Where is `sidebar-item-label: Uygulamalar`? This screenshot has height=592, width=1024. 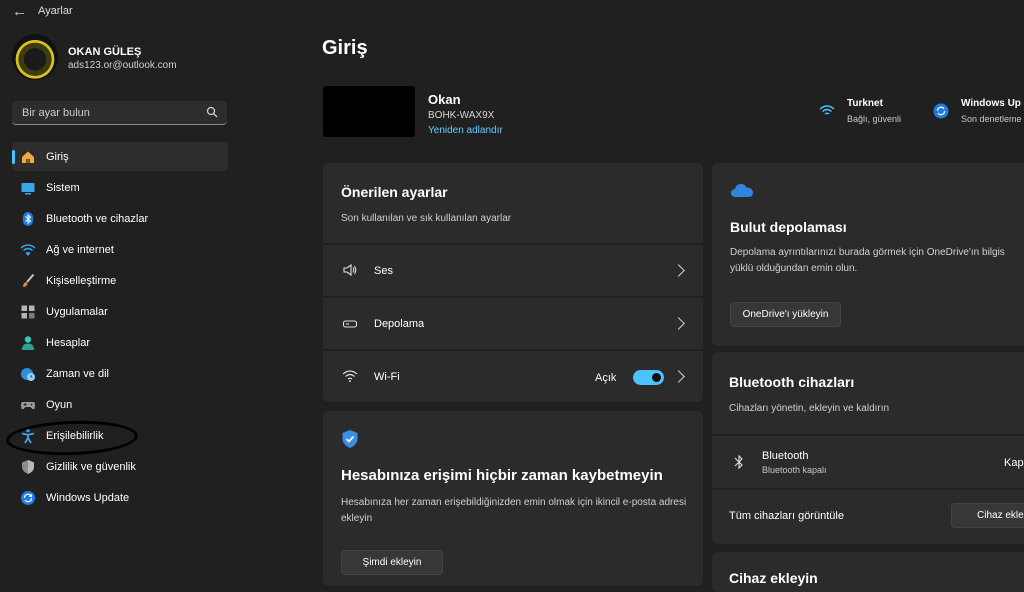
sidebar-item-label: Uygulamalar is located at coordinates (77, 311).